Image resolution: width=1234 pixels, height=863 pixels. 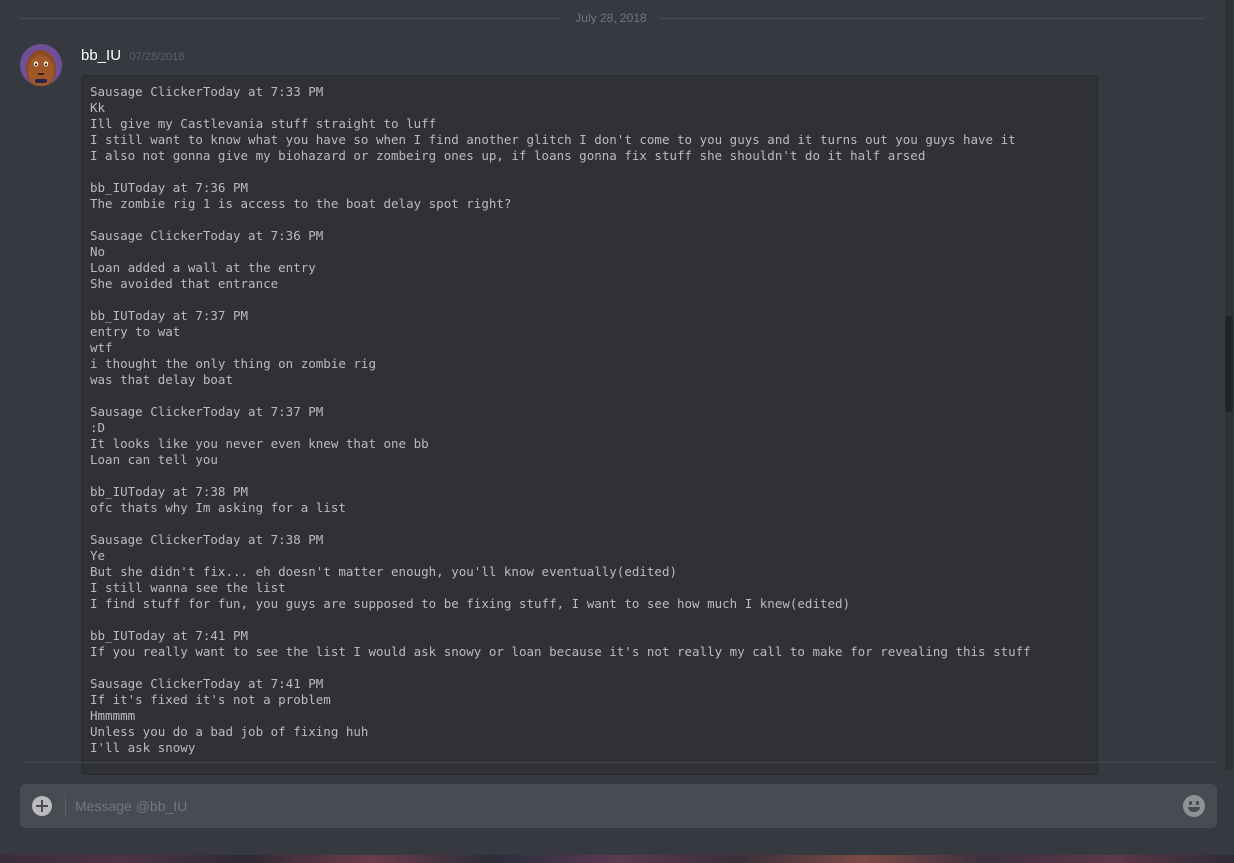 I want to click on code-line: Loan can tell you, so click(x=154, y=459).